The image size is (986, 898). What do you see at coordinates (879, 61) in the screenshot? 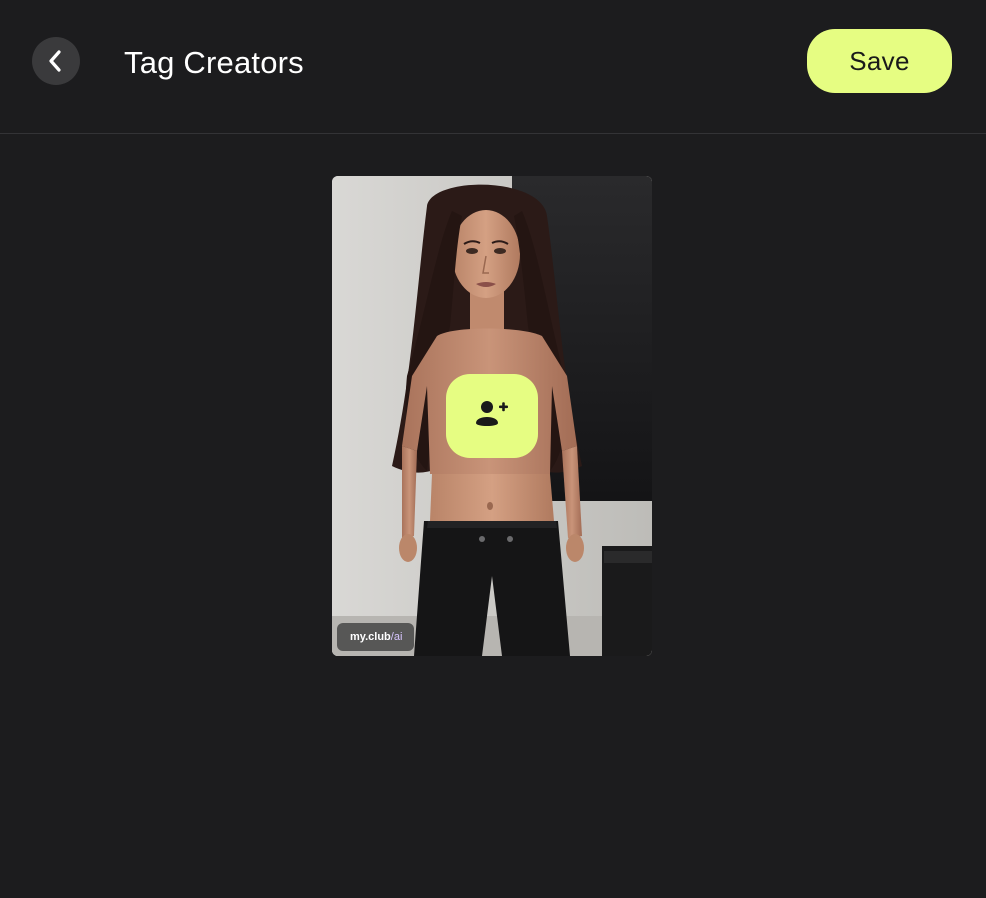
I see `save-button: Save` at bounding box center [879, 61].